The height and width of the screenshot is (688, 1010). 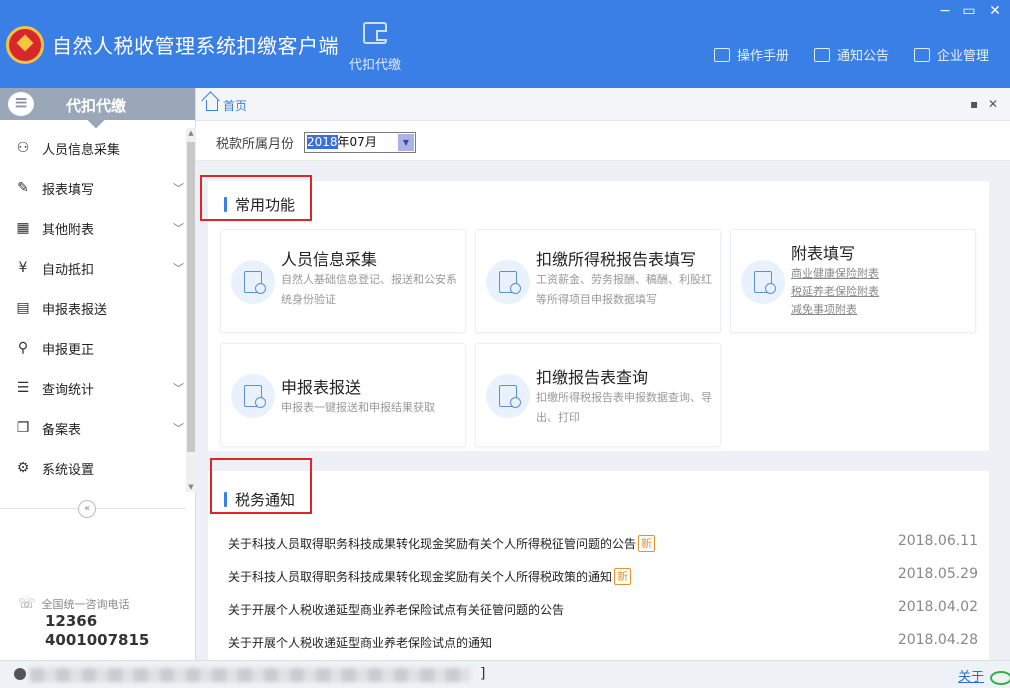 I want to click on mail-icon, so click(x=822, y=54).